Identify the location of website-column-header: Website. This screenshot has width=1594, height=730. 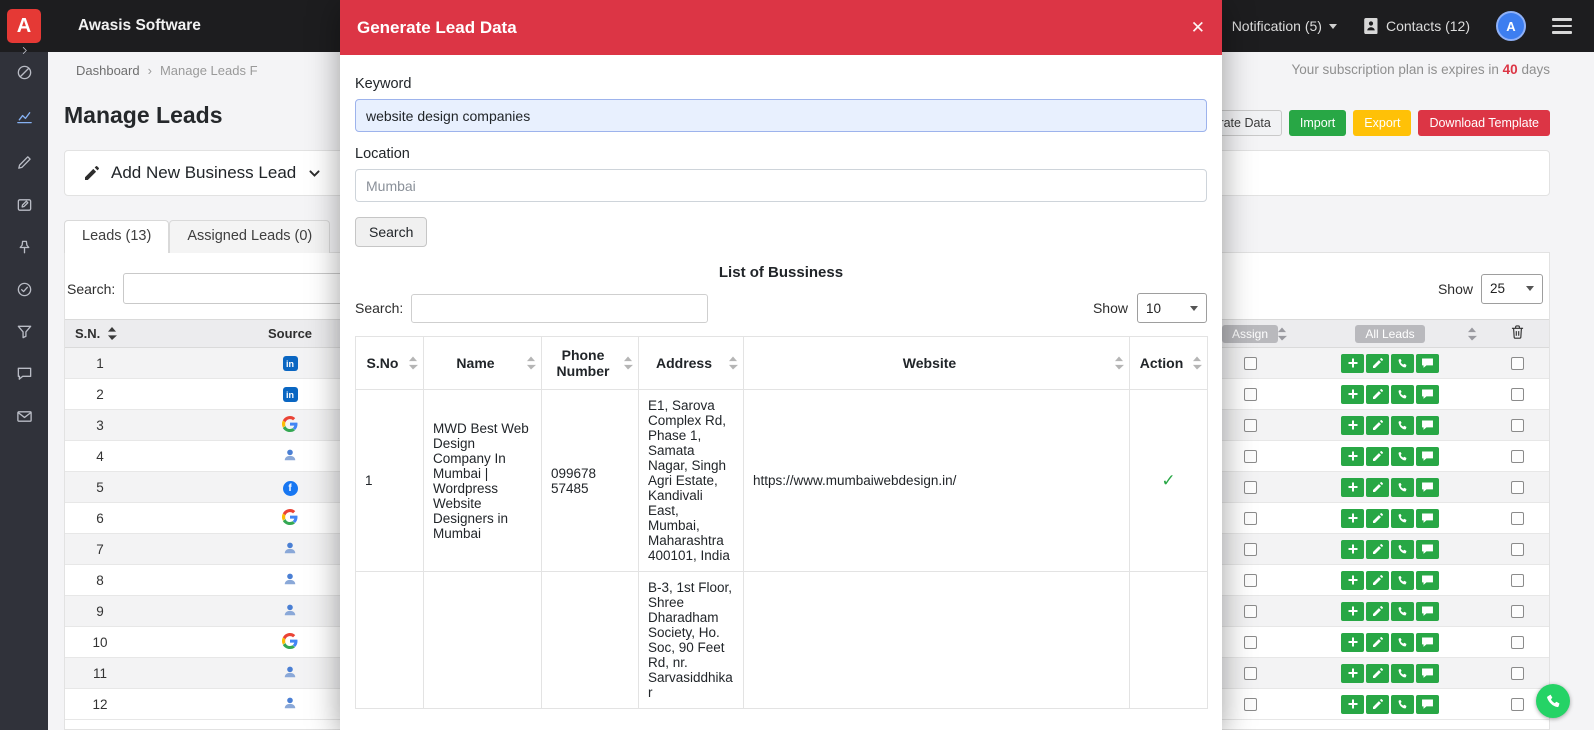
(936, 363).